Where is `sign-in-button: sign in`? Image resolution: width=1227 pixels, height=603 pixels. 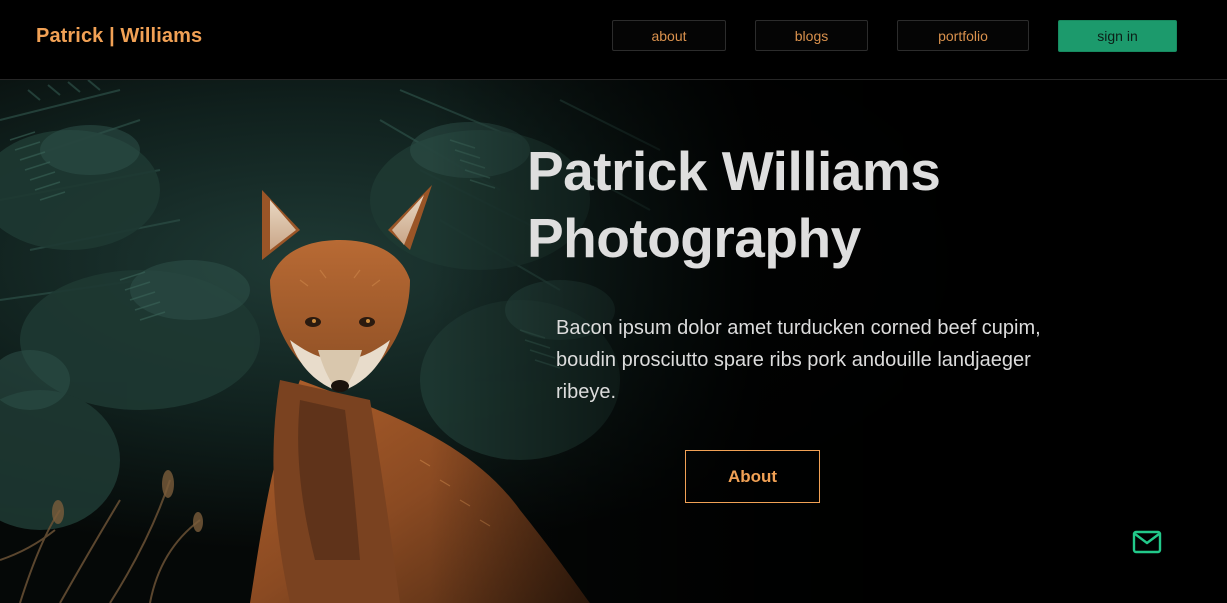
sign-in-button: sign in is located at coordinates (1117, 36).